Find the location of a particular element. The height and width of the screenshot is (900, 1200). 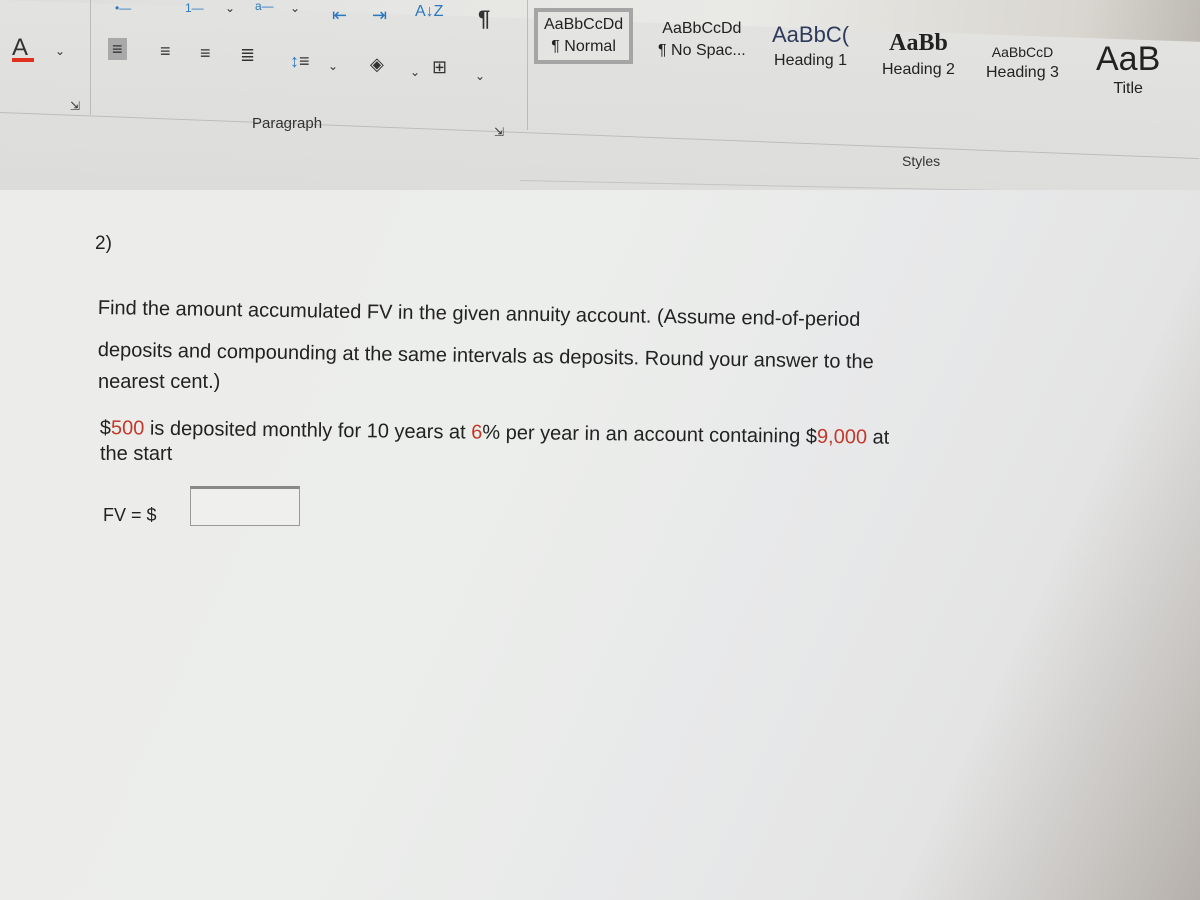

style-name: Heading 3 is located at coordinates (1022, 72).